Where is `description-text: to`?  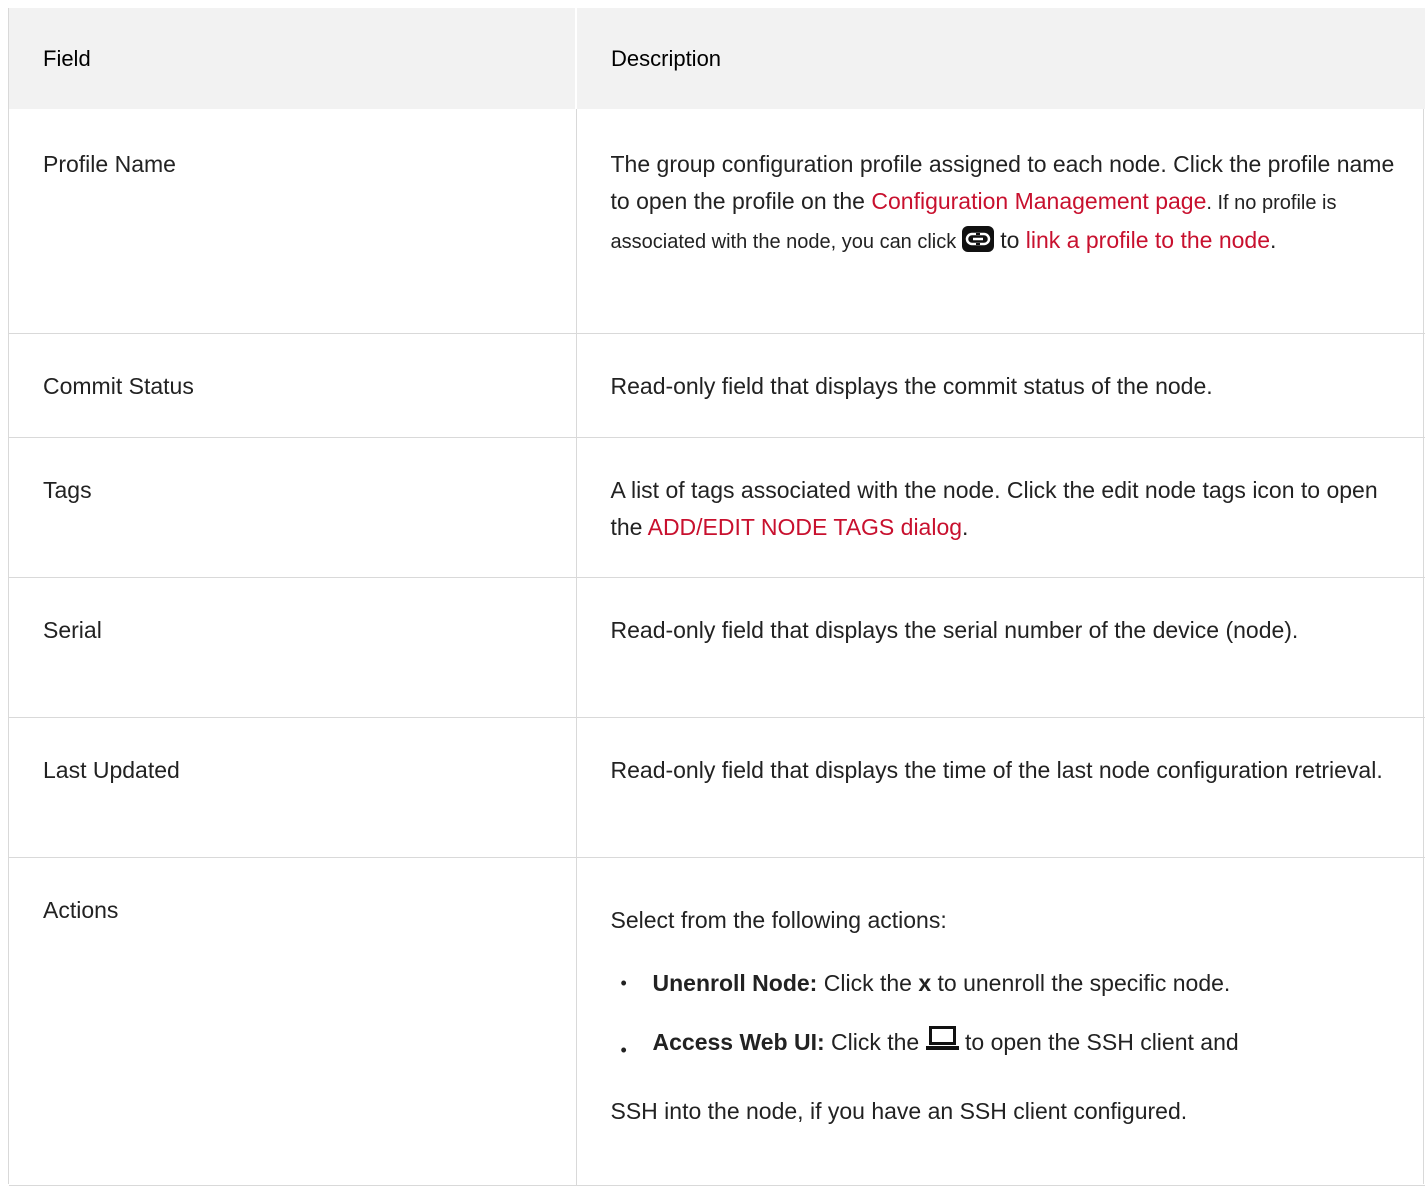
description-text: to is located at coordinates (1009, 240).